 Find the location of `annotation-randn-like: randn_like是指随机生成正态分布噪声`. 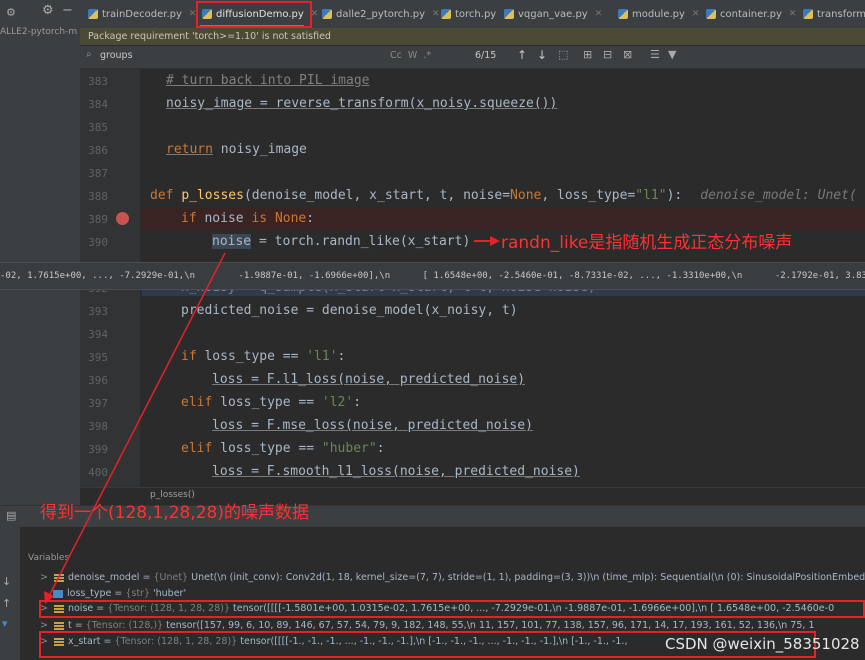

annotation-randn-like: randn_like是指随机生成正态分布噪声 is located at coordinates (647, 243).